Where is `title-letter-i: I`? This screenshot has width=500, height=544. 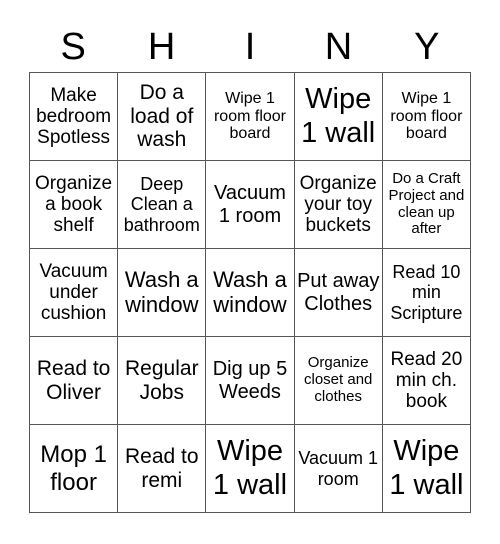 title-letter-i: I is located at coordinates (250, 47).